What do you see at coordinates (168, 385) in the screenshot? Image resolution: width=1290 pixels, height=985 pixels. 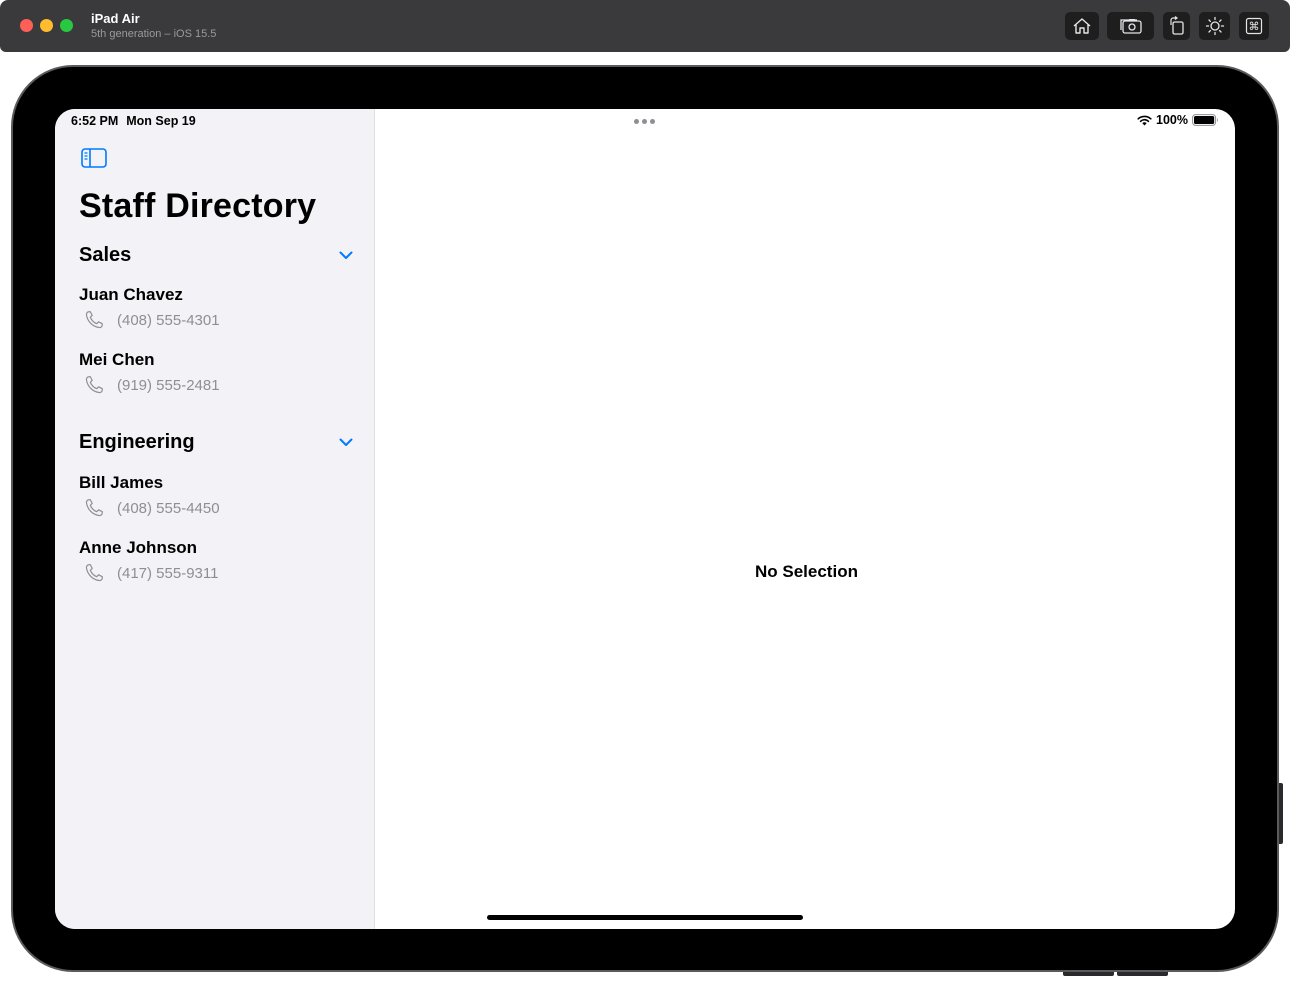 I see `contact-phone: (919) 555-2481` at bounding box center [168, 385].